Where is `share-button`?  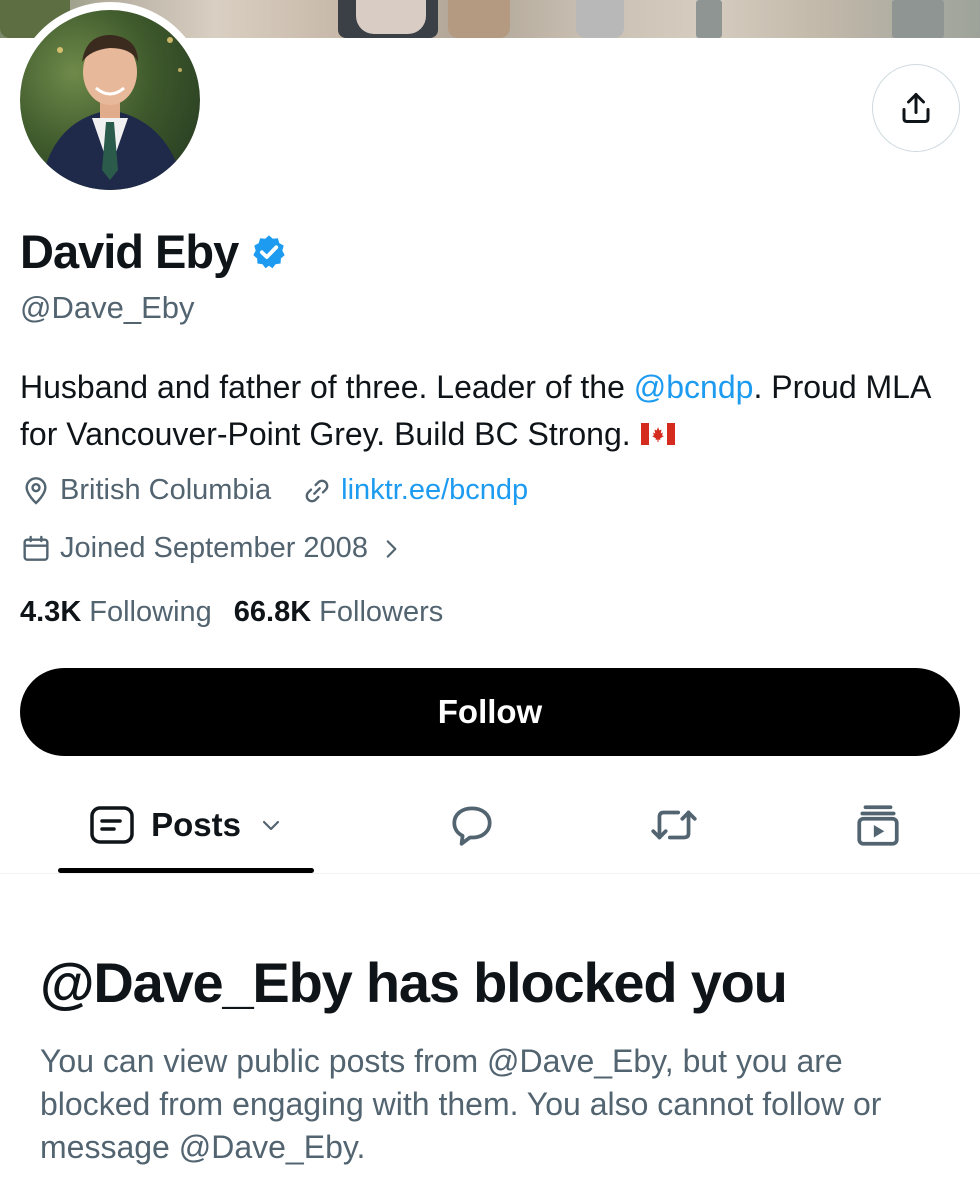 share-button is located at coordinates (916, 108).